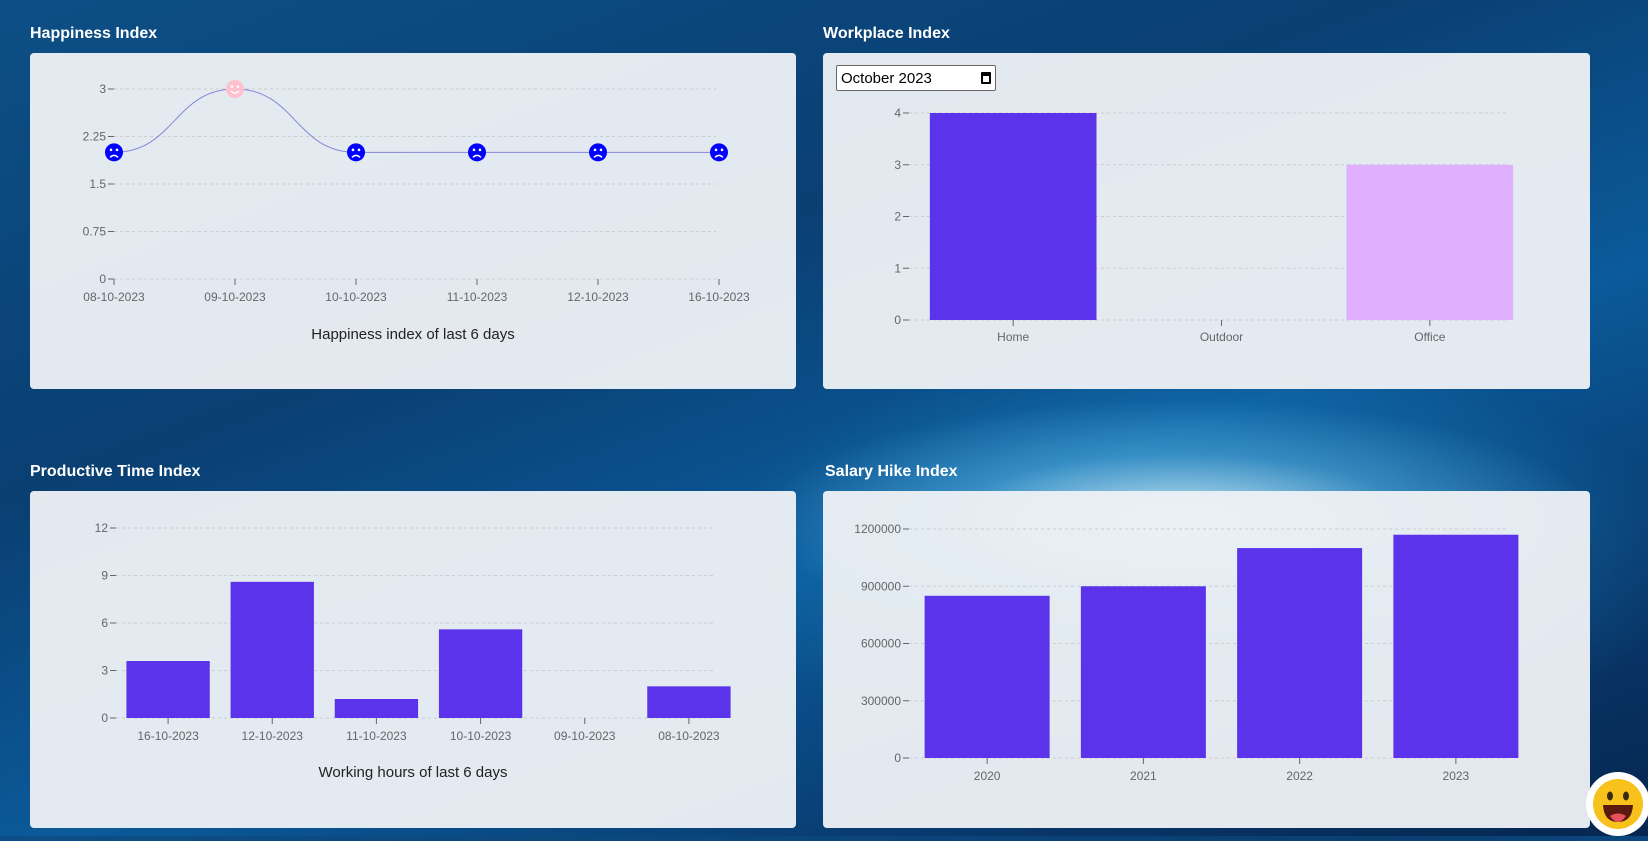 The width and height of the screenshot is (1648, 841). What do you see at coordinates (881, 586) in the screenshot?
I see `y-tick-label: 900000` at bounding box center [881, 586].